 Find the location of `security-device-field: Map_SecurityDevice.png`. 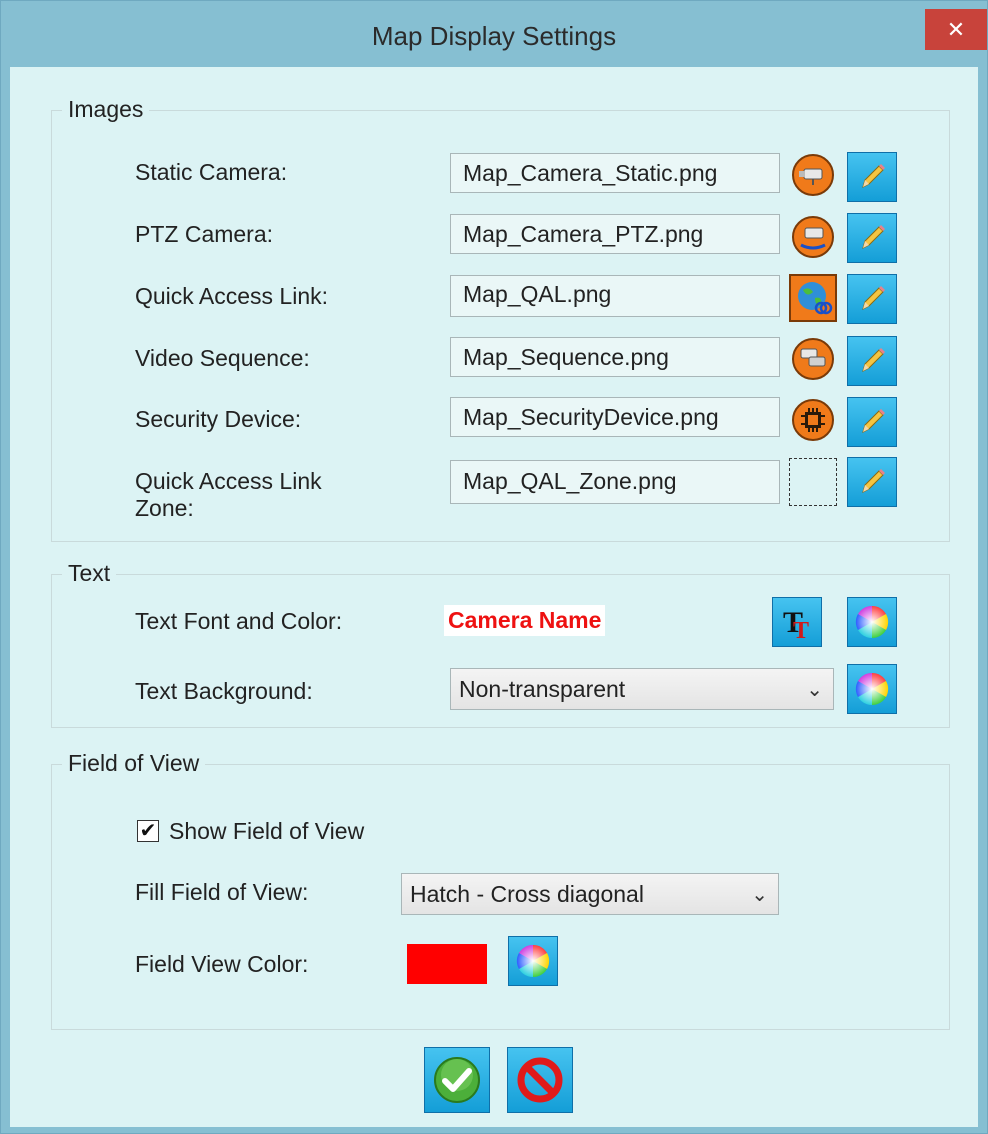

security-device-field: Map_SecurityDevice.png is located at coordinates (615, 417).